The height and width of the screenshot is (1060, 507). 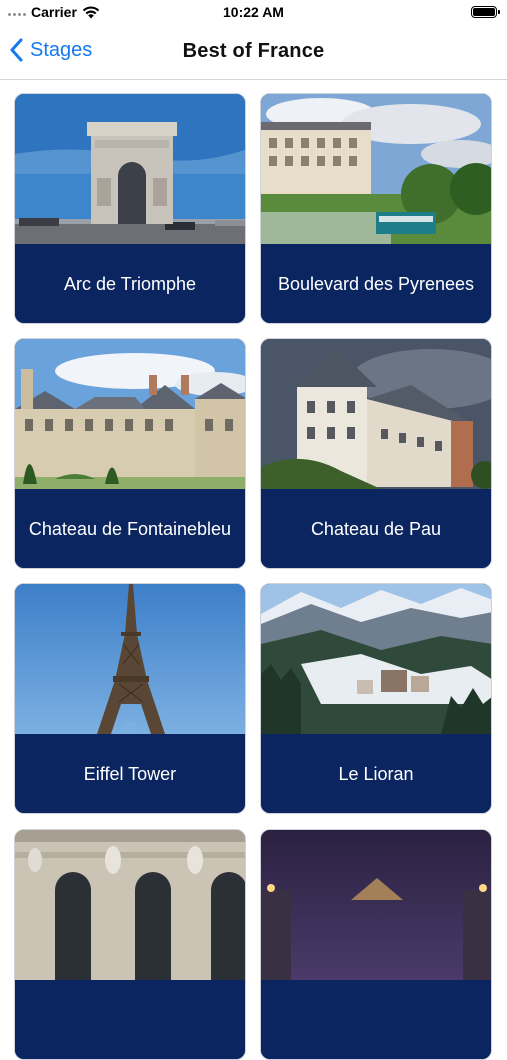 What do you see at coordinates (376, 169) in the screenshot?
I see `boulevard-des-pyrenees-photo` at bounding box center [376, 169].